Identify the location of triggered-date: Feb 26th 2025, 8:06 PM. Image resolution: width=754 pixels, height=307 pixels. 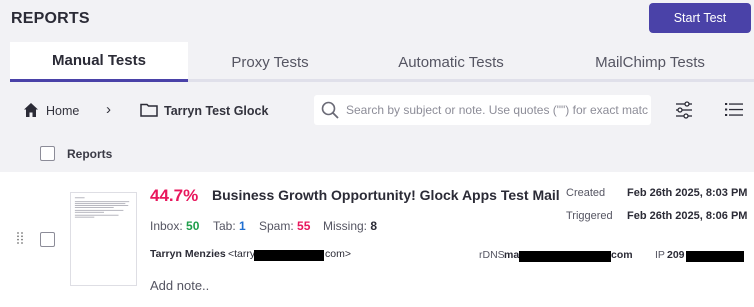
(687, 216).